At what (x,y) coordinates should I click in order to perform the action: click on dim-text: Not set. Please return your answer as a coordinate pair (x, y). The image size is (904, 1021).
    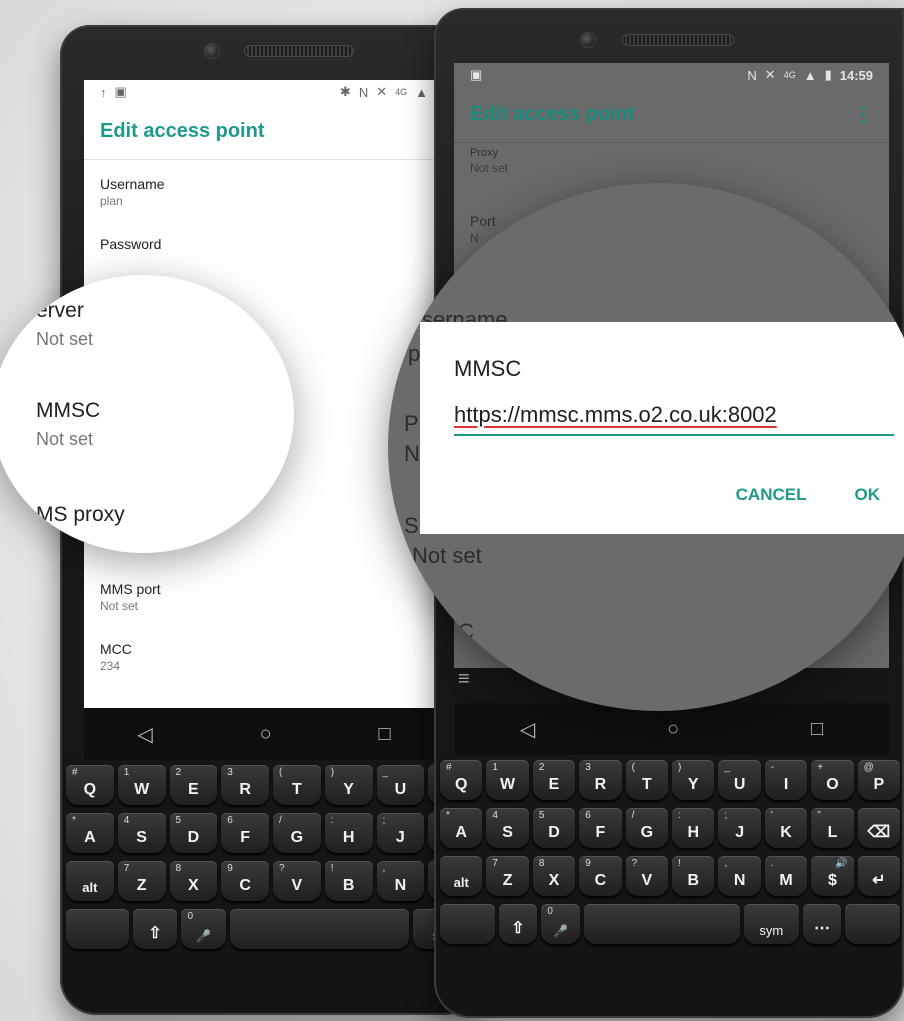
    Looking at the image, I should click on (447, 555).